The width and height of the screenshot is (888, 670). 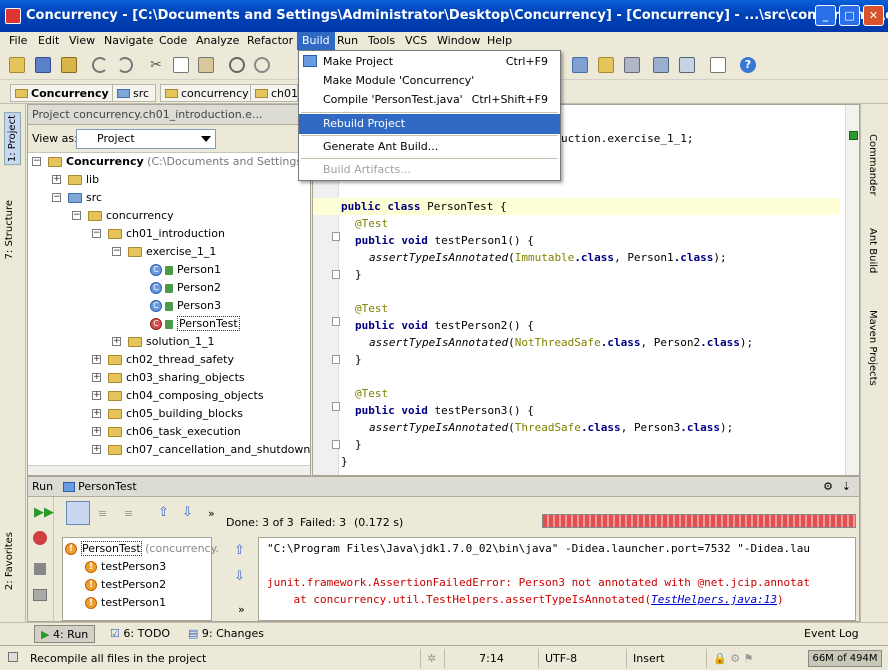 I want to click on minimize-button: _, so click(x=825, y=15).